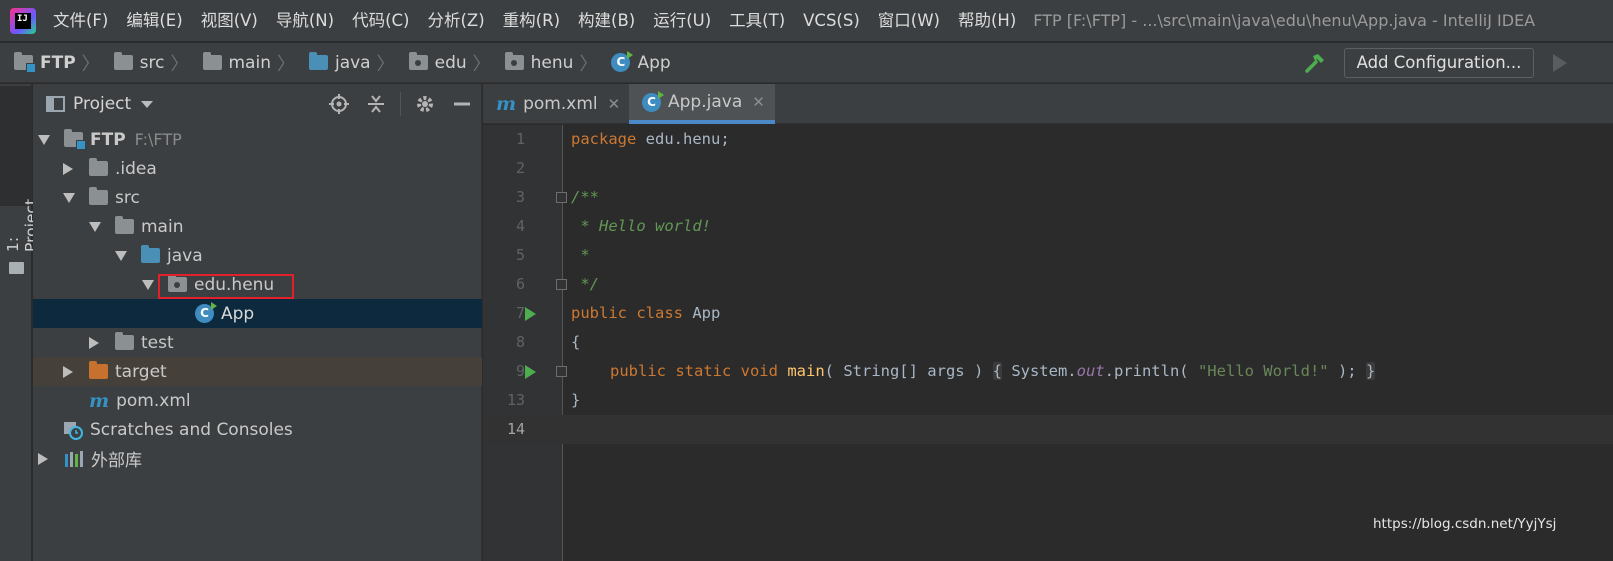  Describe the element at coordinates (520, 284) in the screenshot. I see `line-number: 6` at that location.